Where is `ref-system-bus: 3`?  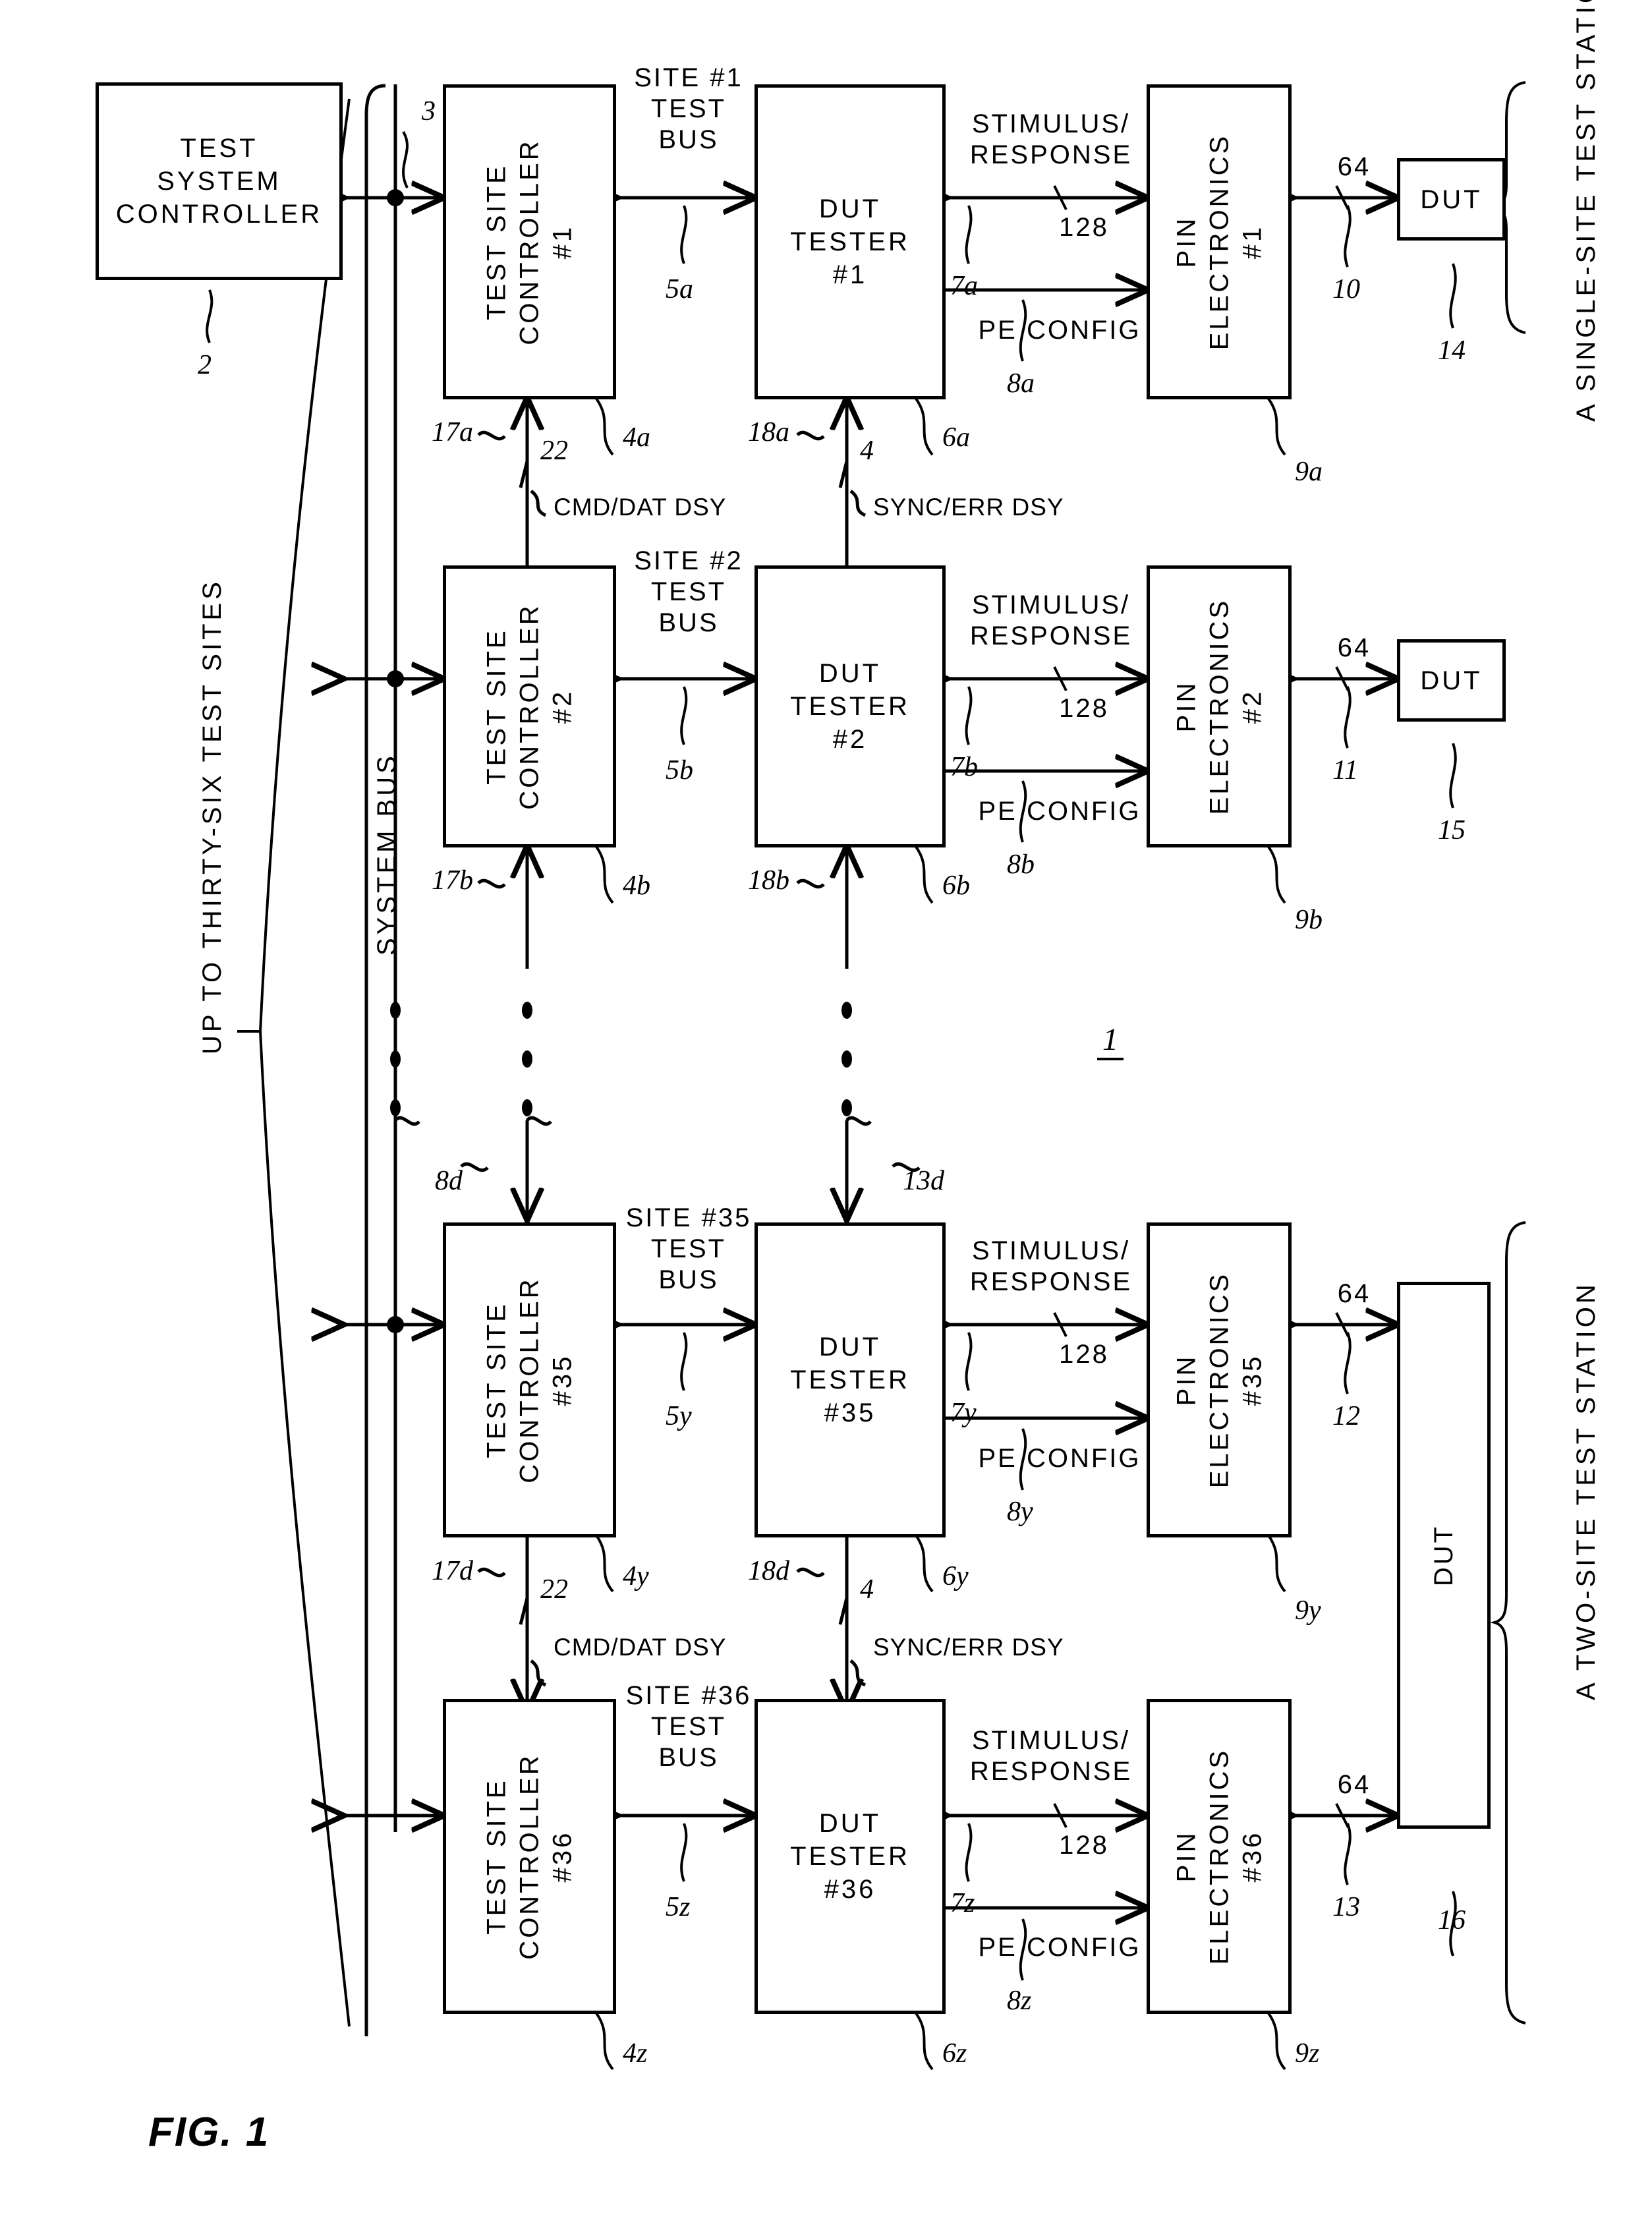 ref-system-bus: 3 is located at coordinates (429, 112).